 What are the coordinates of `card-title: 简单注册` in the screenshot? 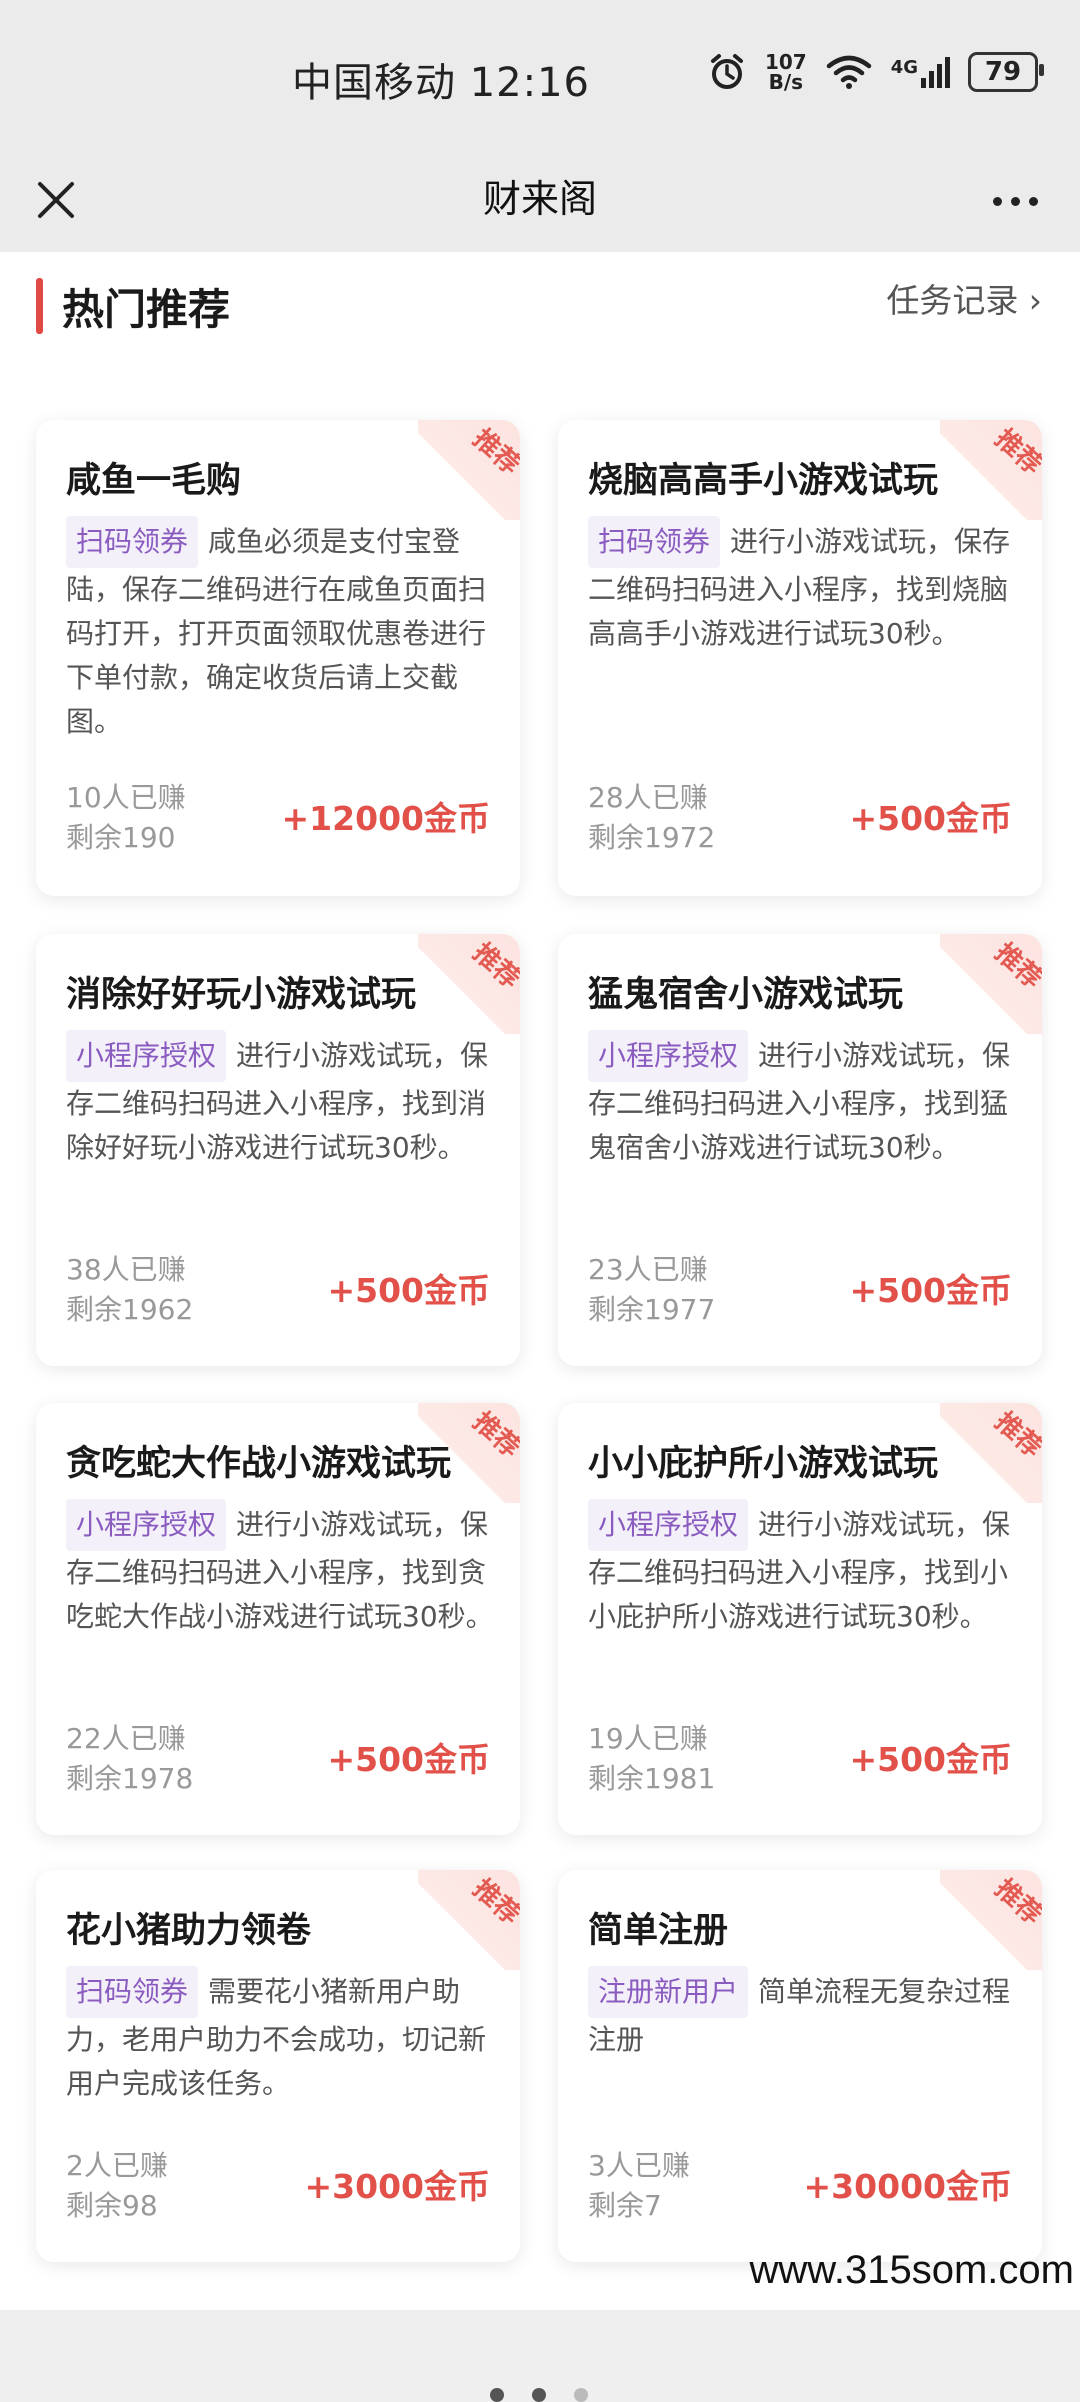 It's located at (658, 1931).